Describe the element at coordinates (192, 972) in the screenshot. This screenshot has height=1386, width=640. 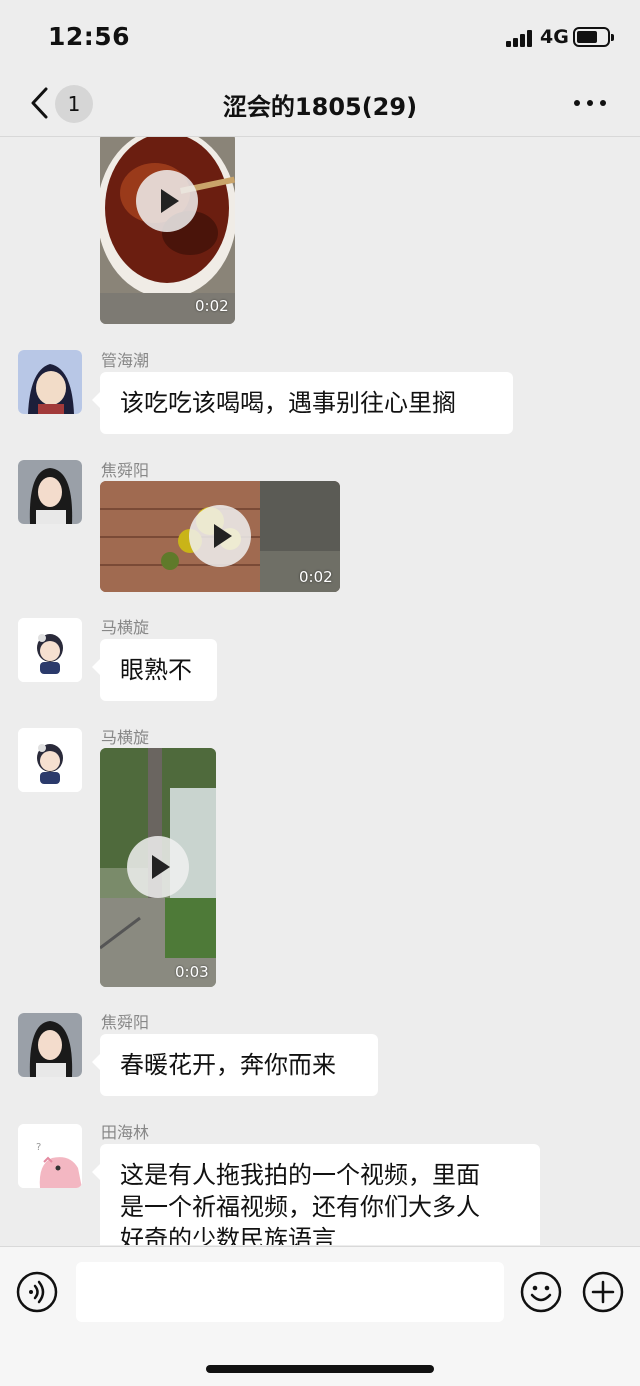
I see `video-duration: 0:03` at that location.